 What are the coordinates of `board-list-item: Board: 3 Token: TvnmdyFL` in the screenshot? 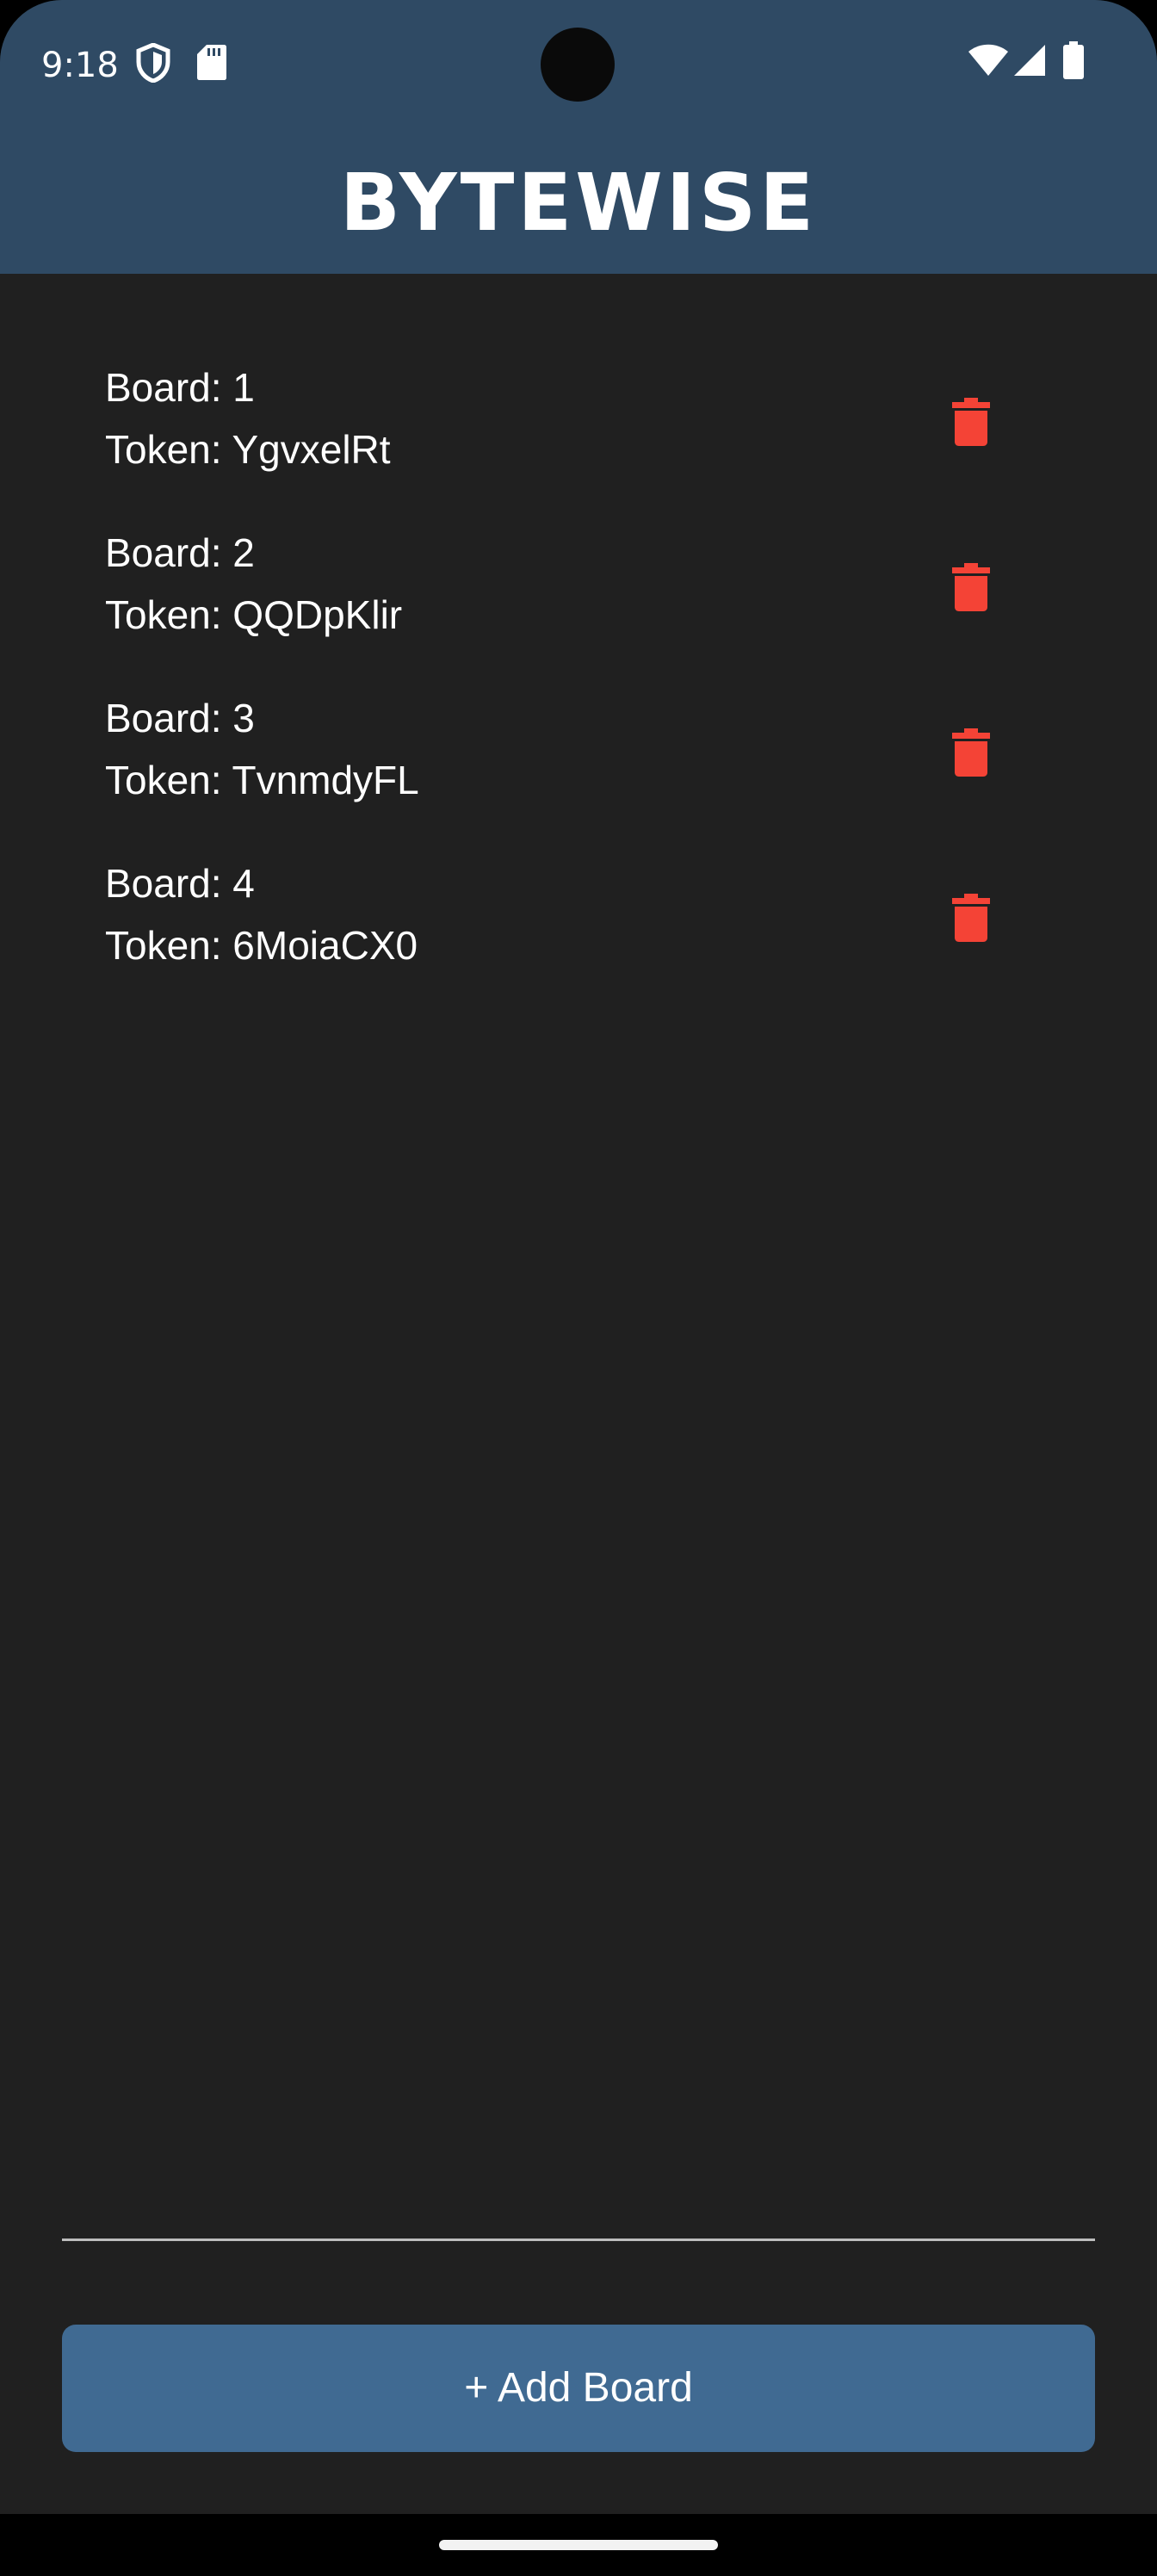 It's located at (579, 769).